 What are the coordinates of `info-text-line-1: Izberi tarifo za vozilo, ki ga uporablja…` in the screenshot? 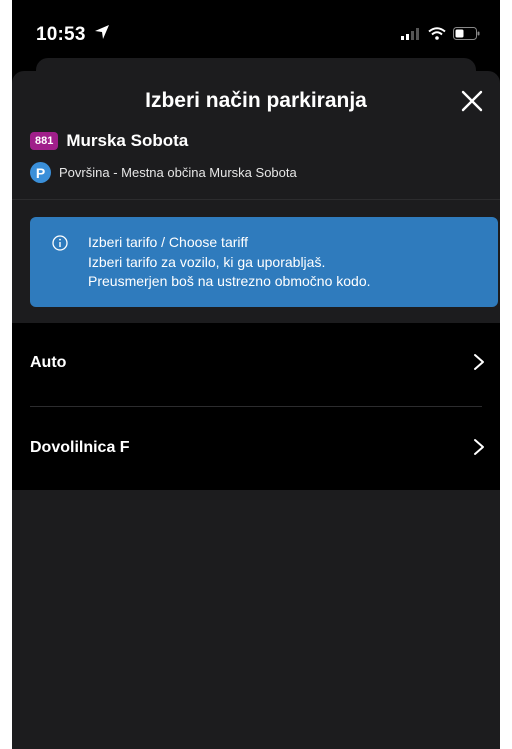 It's located at (207, 262).